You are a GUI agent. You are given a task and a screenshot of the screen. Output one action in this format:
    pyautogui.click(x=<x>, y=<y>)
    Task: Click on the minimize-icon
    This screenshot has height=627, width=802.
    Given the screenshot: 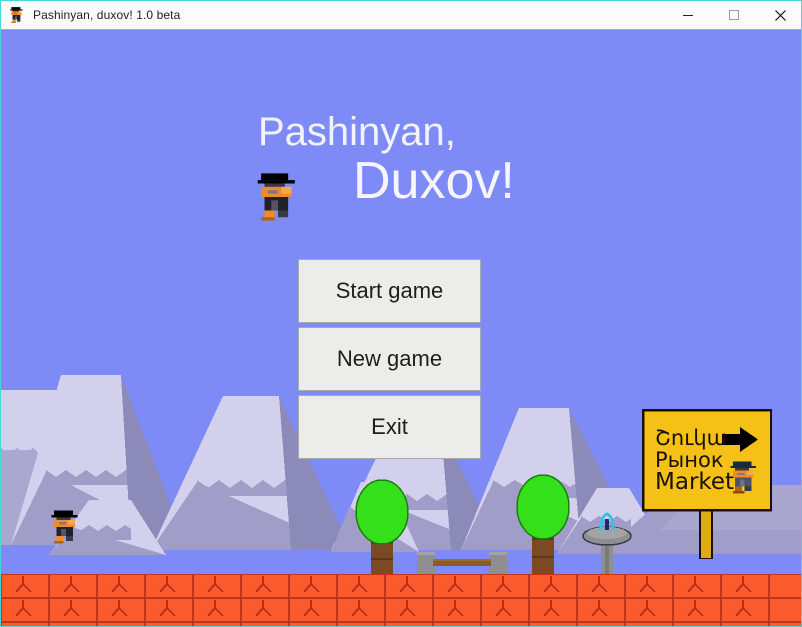 What is the action you would take?
    pyautogui.click(x=688, y=15)
    